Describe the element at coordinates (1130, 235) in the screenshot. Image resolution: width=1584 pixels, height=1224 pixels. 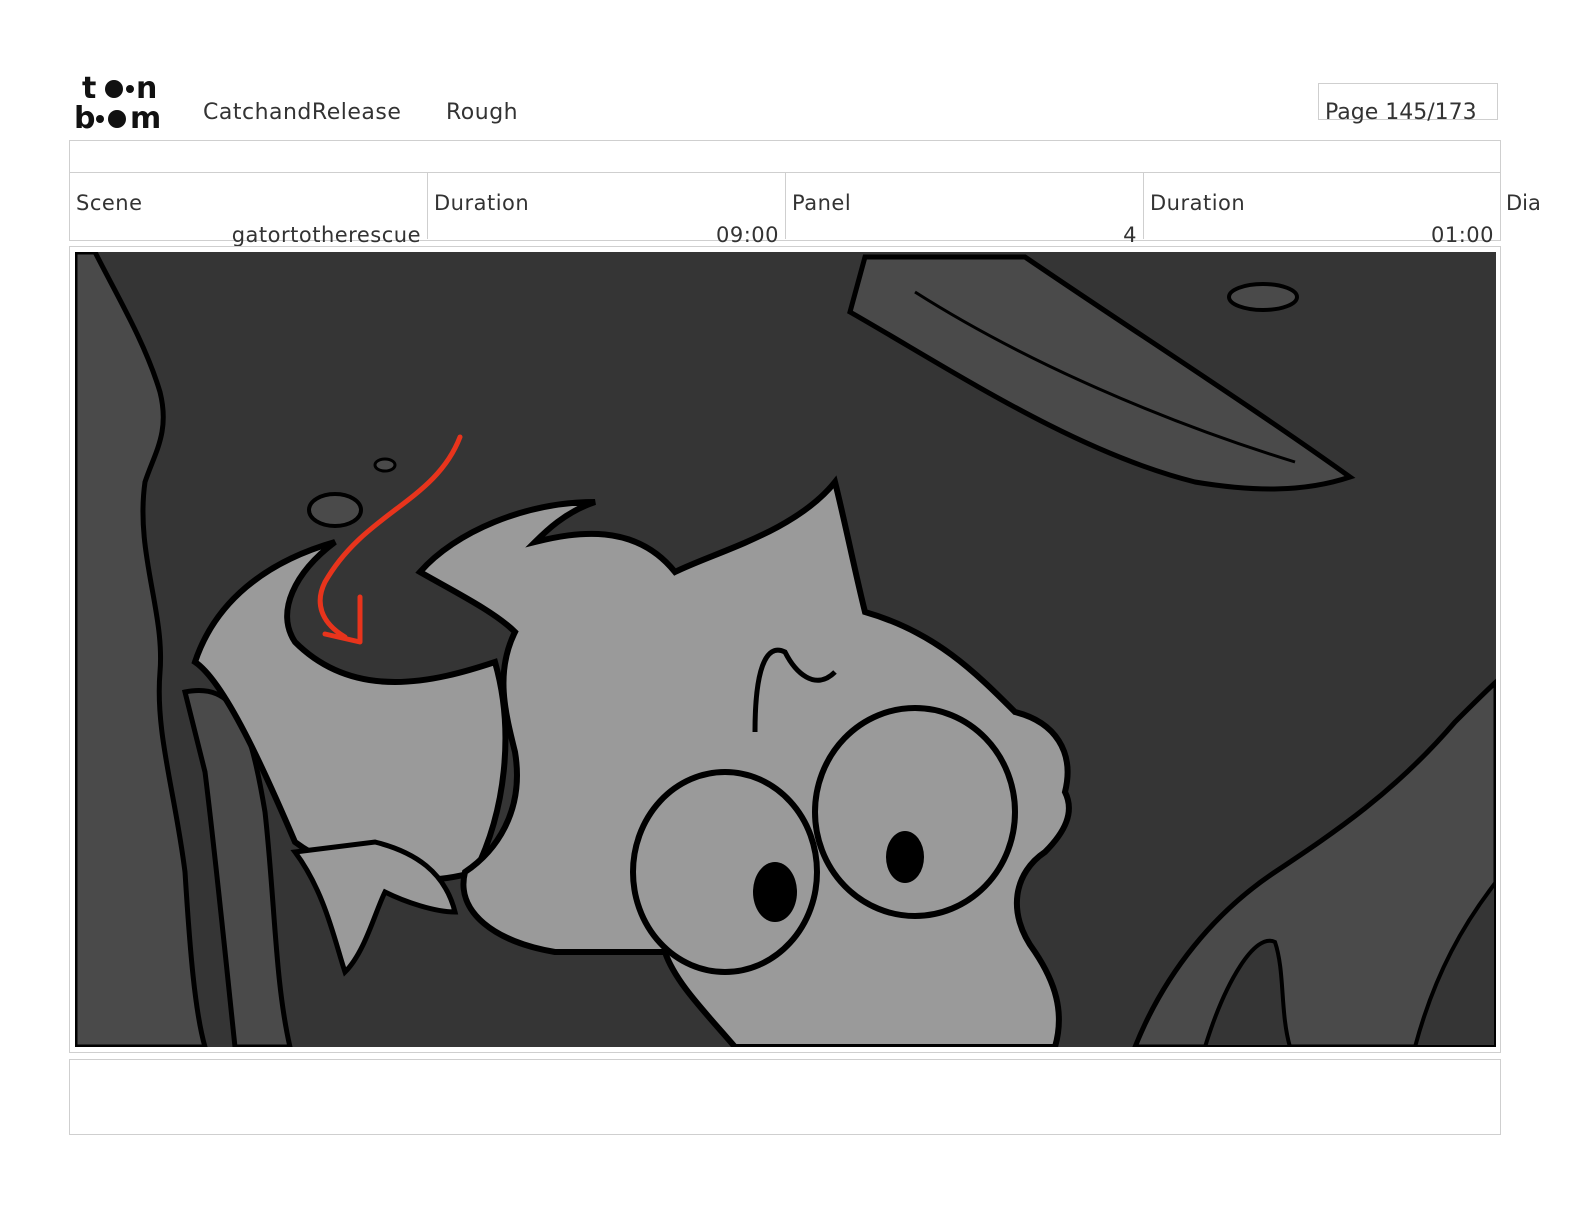
I see `panel-value: 4` at that location.